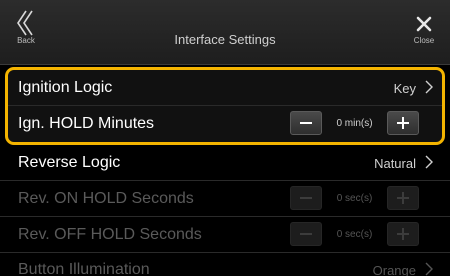 The height and width of the screenshot is (276, 450). What do you see at coordinates (225, 88) in the screenshot?
I see `setting-row-ignition-logic: Ignition Logic Key` at bounding box center [225, 88].